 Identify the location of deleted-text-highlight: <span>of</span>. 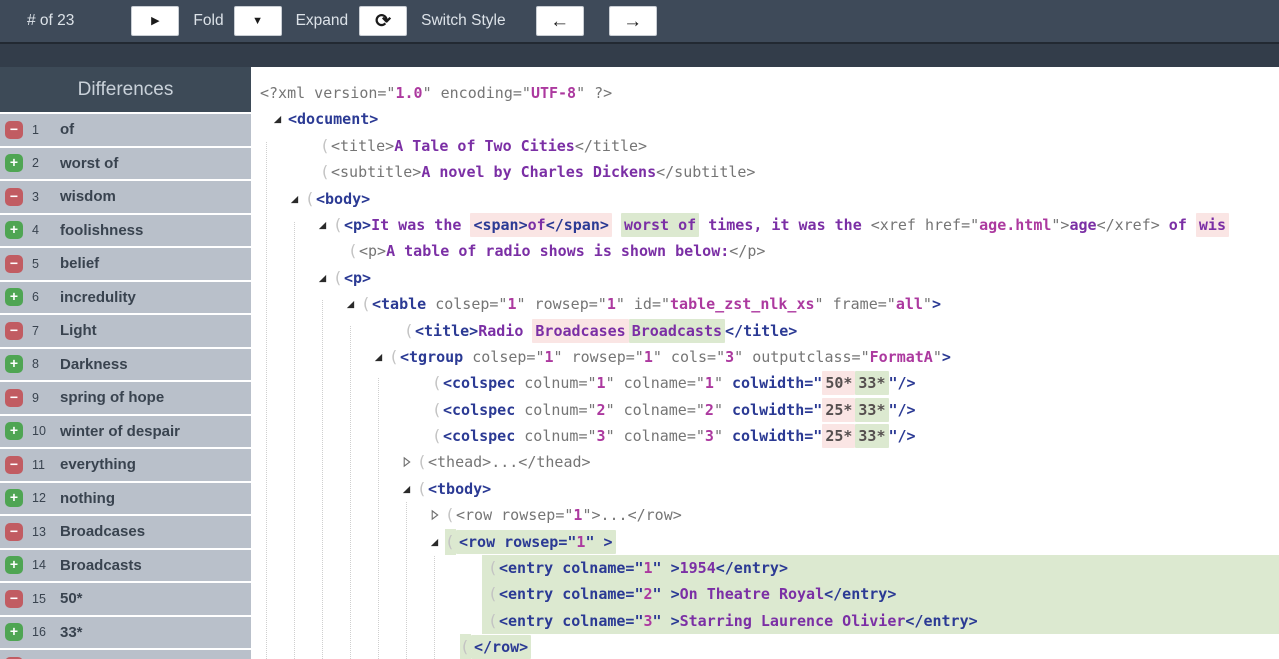
(541, 224).